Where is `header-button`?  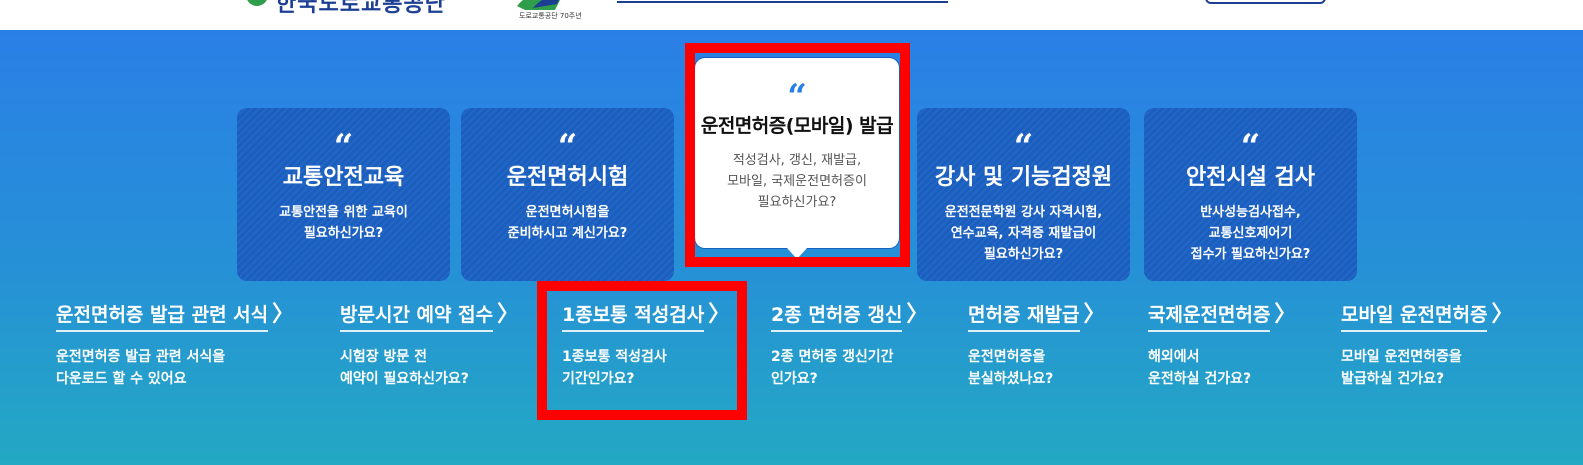
header-button is located at coordinates (1265, 2).